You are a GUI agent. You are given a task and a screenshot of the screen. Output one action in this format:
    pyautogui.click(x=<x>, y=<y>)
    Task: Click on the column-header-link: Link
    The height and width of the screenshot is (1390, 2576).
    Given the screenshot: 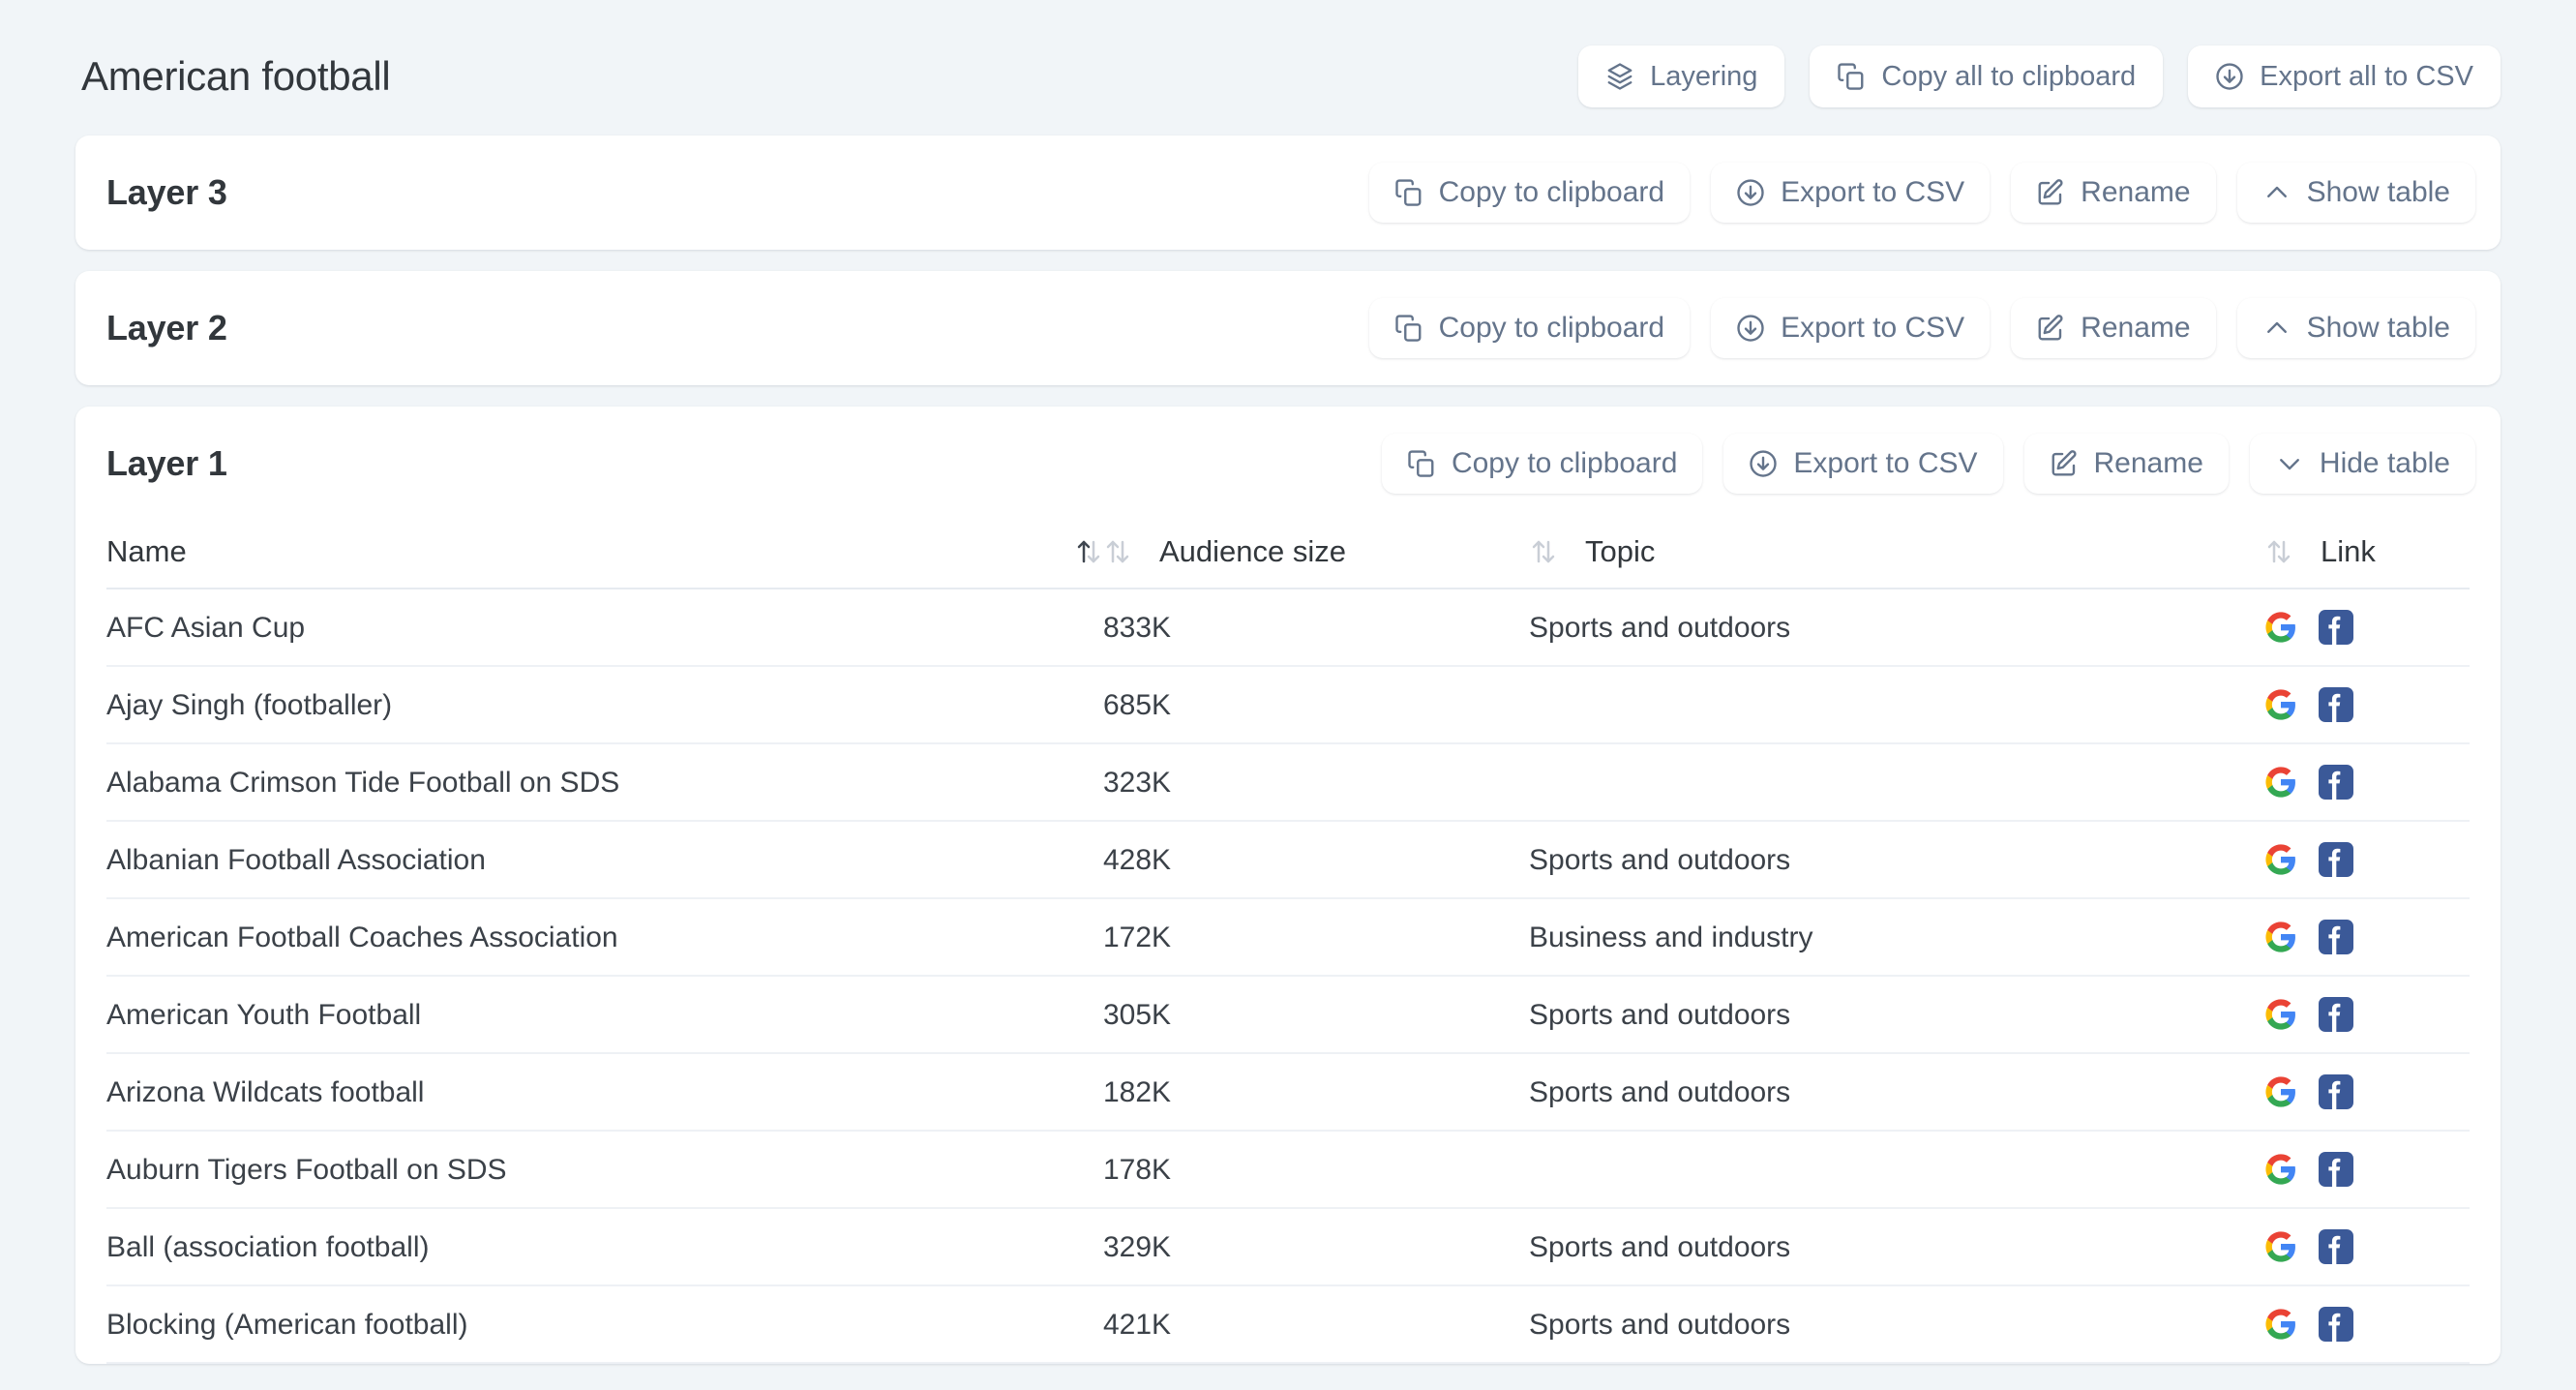 What is the action you would take?
    pyautogui.click(x=2367, y=555)
    